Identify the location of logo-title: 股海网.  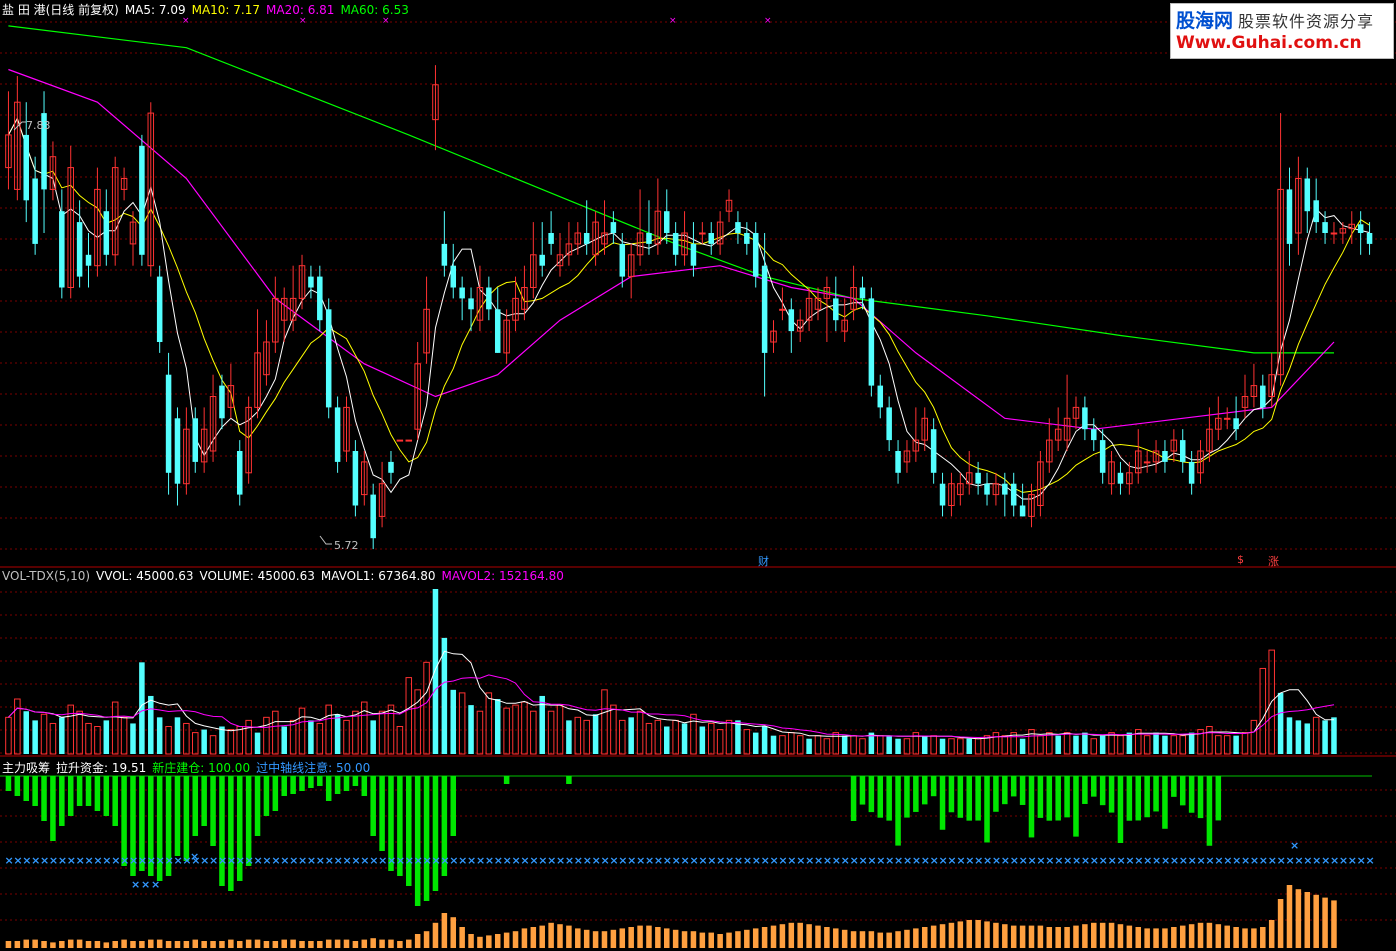
(1205, 21).